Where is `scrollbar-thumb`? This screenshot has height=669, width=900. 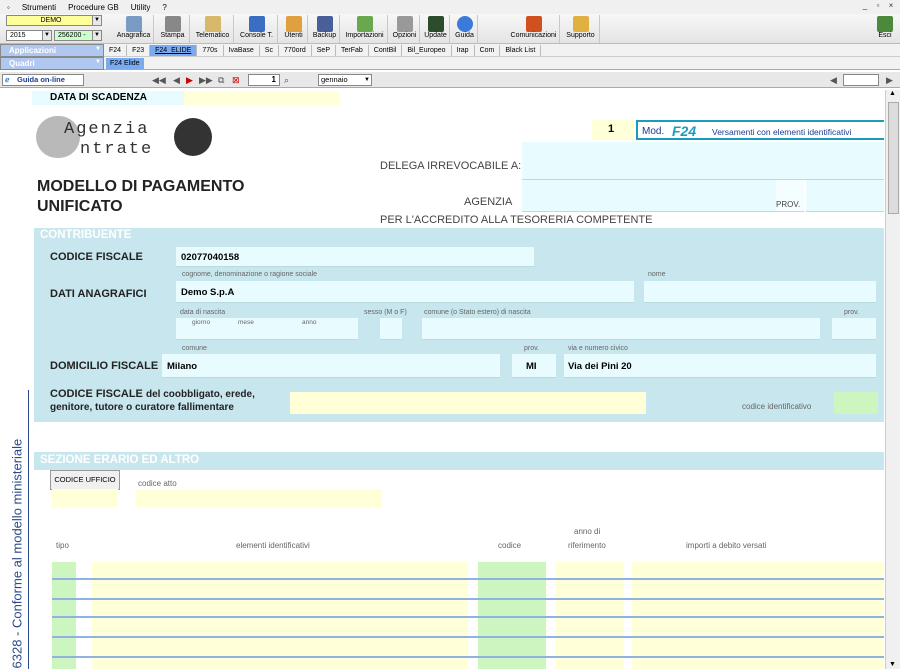 scrollbar-thumb is located at coordinates (893, 158).